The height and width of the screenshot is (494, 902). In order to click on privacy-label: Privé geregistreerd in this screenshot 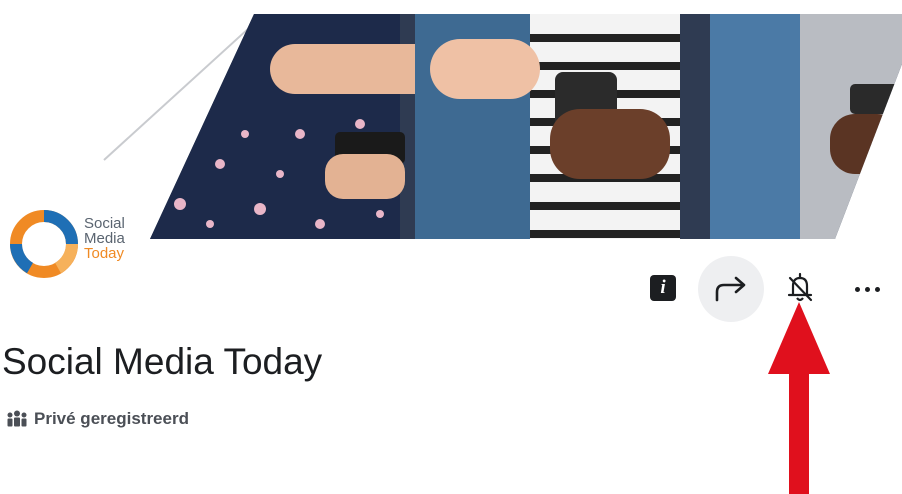, I will do `click(111, 418)`.